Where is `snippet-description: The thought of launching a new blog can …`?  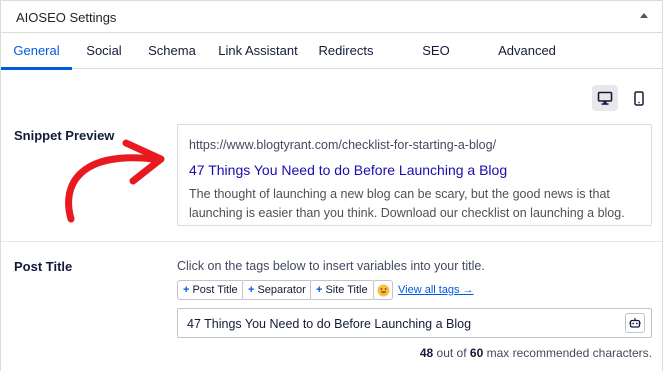 snippet-description: The thought of launching a new blog can … is located at coordinates (407, 203).